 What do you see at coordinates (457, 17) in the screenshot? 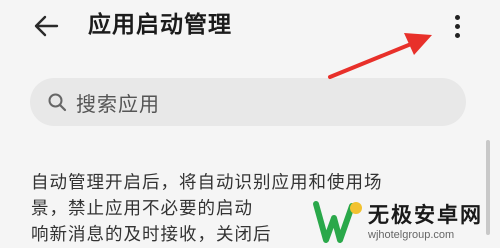
I see `more-vertical-icon` at bounding box center [457, 17].